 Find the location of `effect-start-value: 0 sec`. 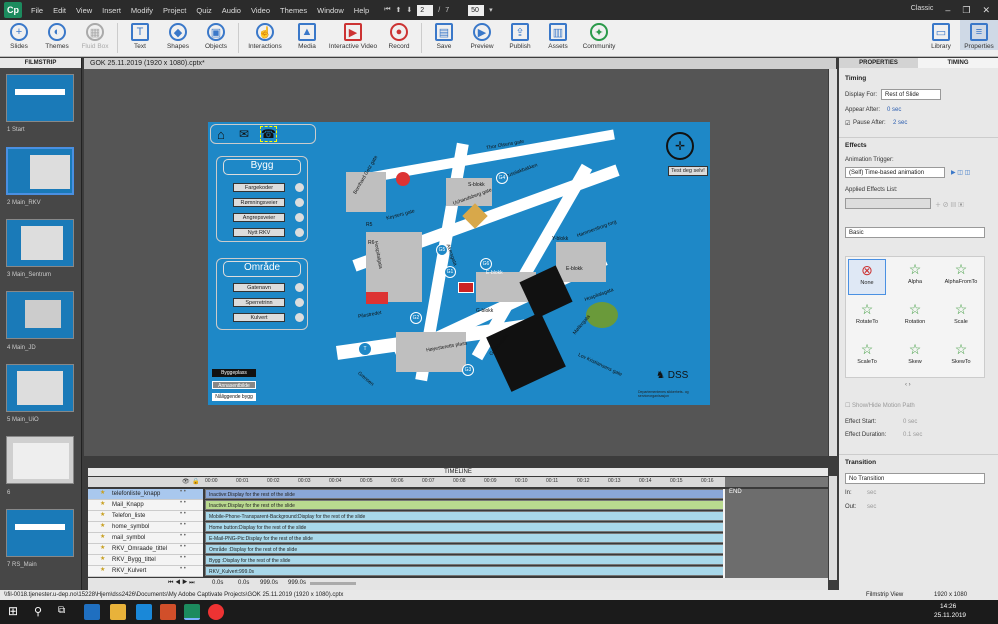

effect-start-value: 0 sec is located at coordinates (910, 422).